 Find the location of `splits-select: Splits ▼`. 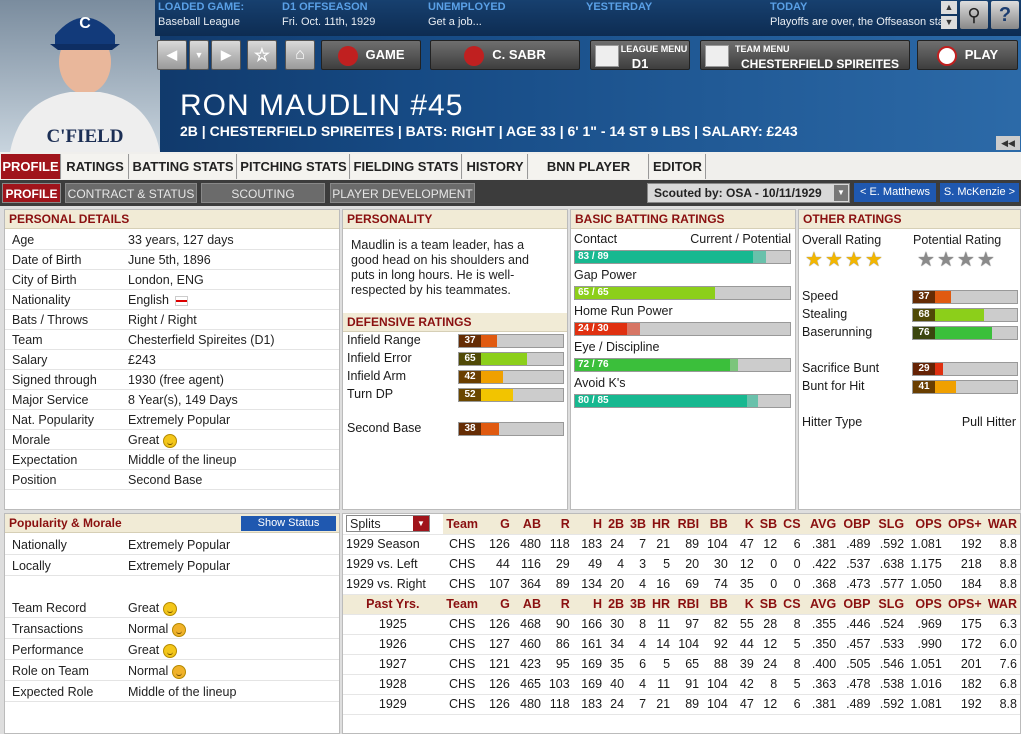

splits-select: Splits ▼ is located at coordinates (388, 524).